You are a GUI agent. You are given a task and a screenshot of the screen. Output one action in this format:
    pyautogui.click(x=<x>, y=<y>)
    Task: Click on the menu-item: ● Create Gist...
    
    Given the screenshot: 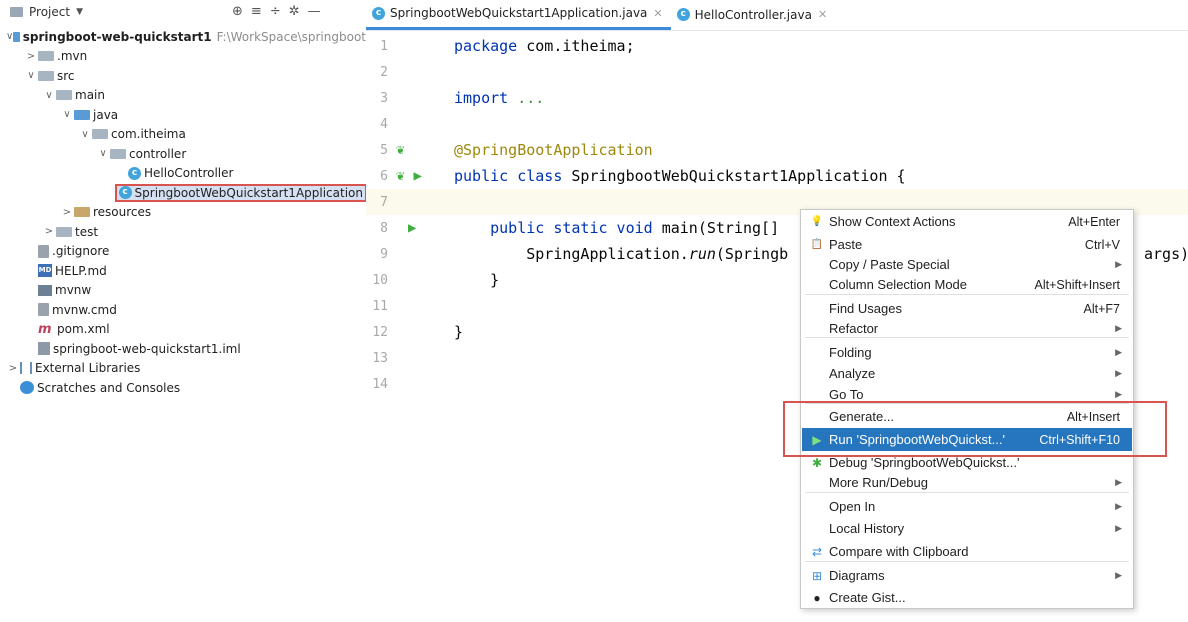 What is the action you would take?
    pyautogui.click(x=967, y=597)
    